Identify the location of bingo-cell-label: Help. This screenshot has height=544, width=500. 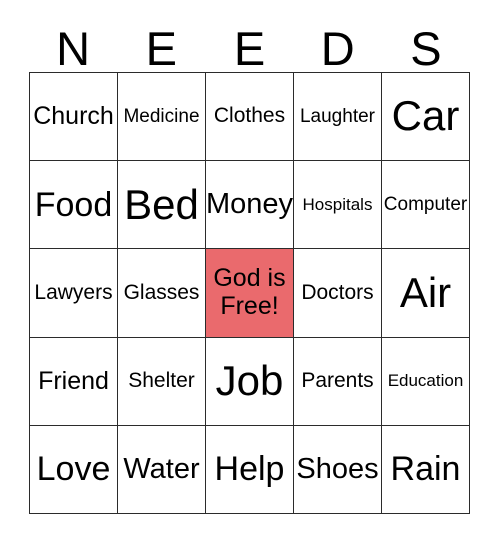
(249, 469).